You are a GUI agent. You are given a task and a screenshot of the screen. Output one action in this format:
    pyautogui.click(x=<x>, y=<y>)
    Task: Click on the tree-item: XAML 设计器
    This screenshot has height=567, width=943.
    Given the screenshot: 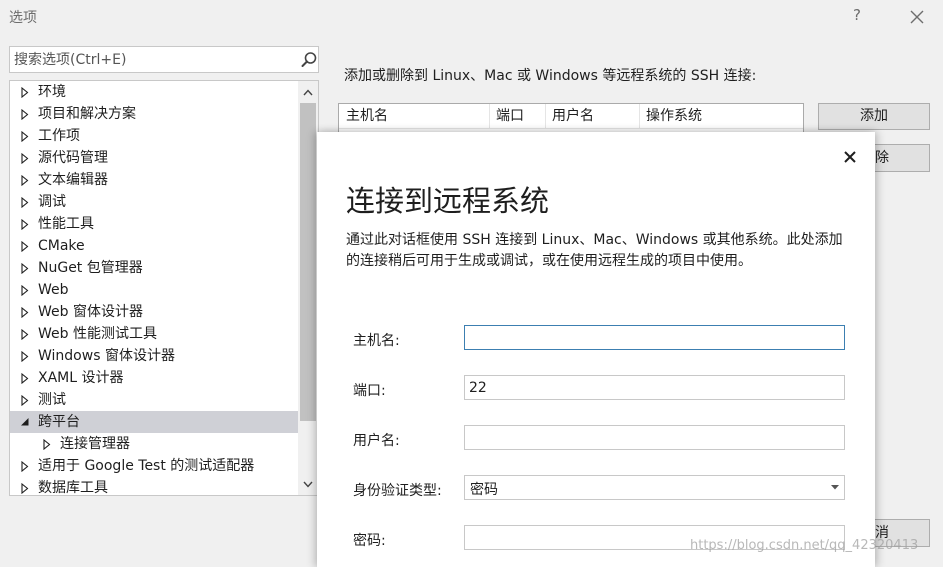 What is the action you would take?
    pyautogui.click(x=154, y=378)
    